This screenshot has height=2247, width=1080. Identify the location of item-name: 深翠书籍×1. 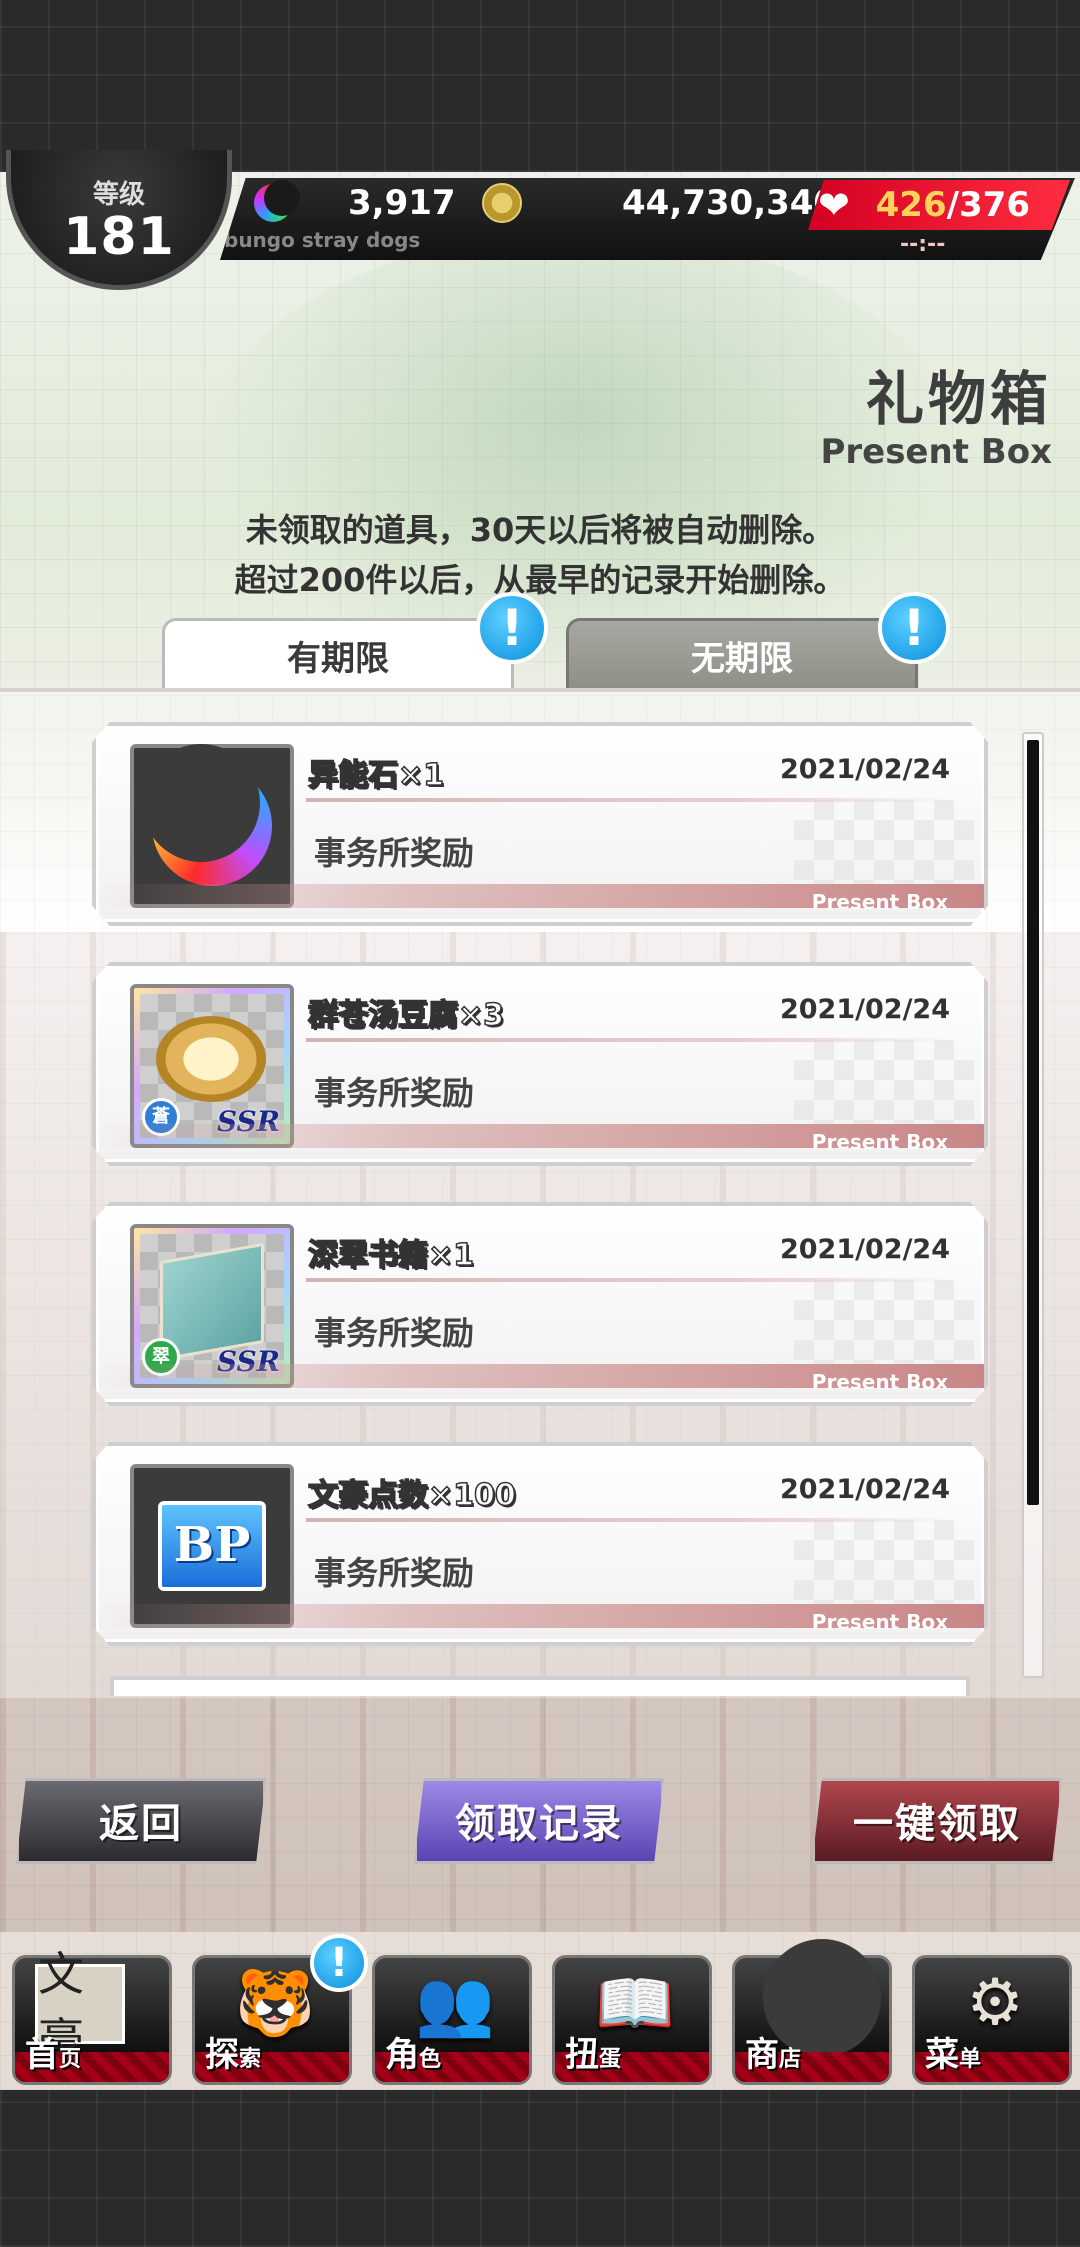
(391, 1255).